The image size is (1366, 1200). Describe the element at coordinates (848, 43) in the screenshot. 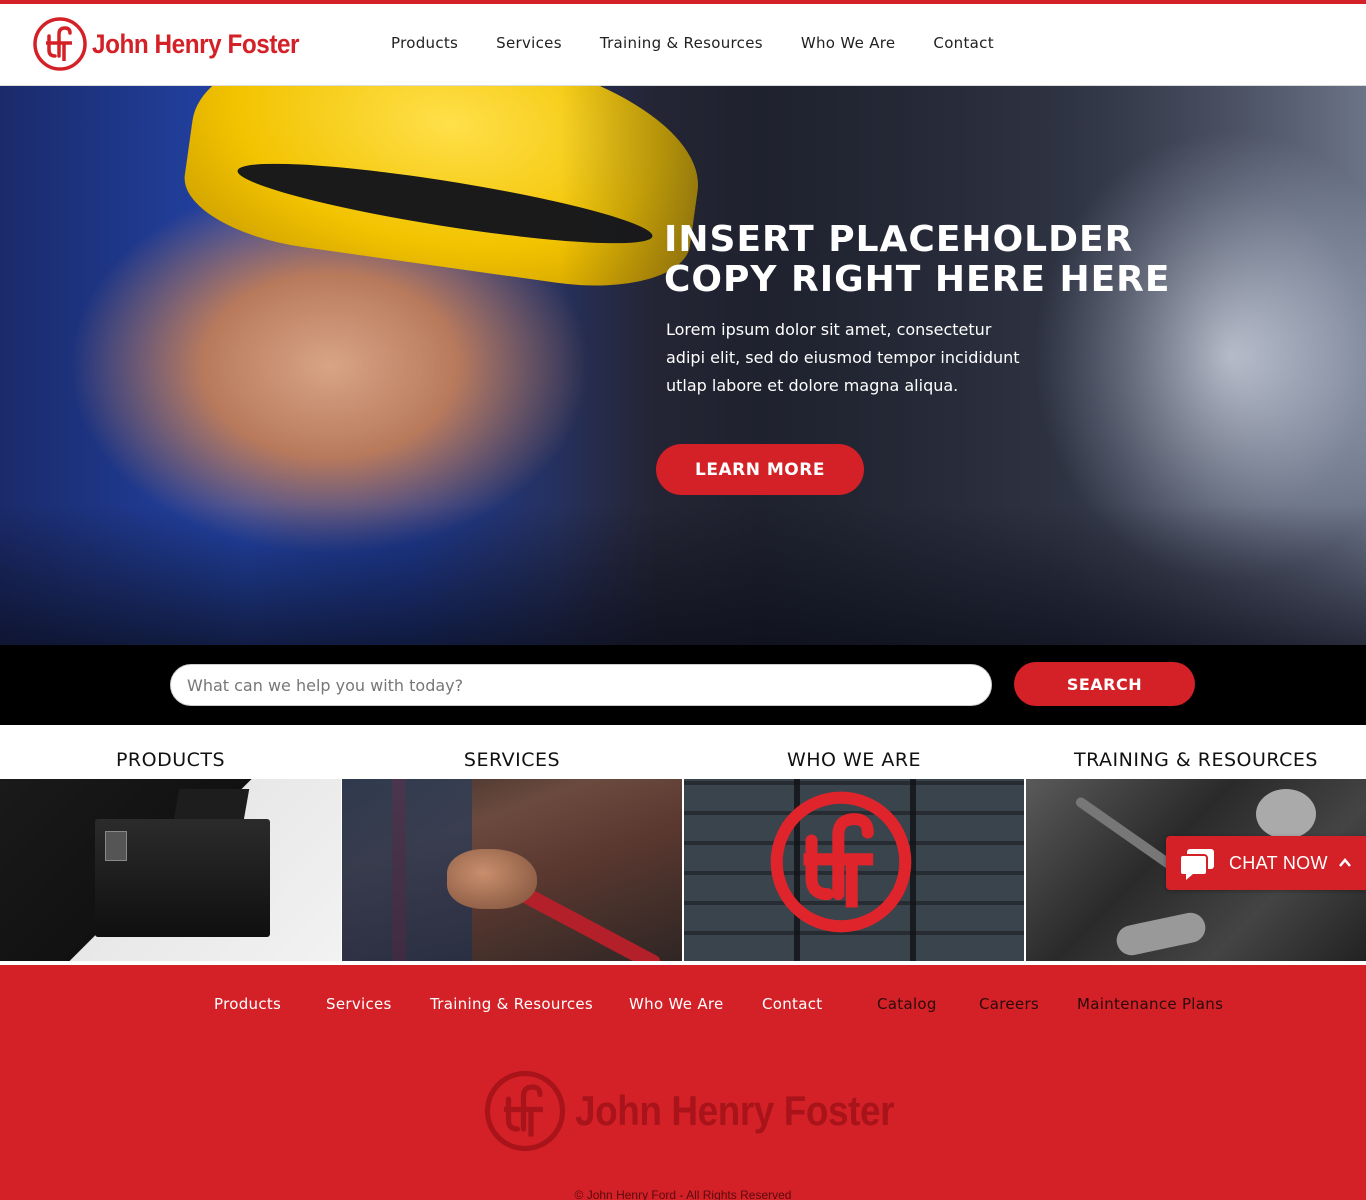

I see `nav-who-we-are: Who We Are` at that location.